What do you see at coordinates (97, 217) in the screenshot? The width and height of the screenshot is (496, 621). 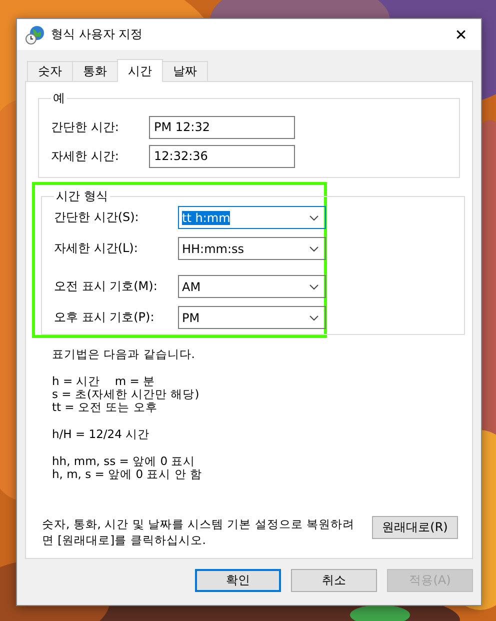 I see `field-label: 간단한 시간(S):` at bounding box center [97, 217].